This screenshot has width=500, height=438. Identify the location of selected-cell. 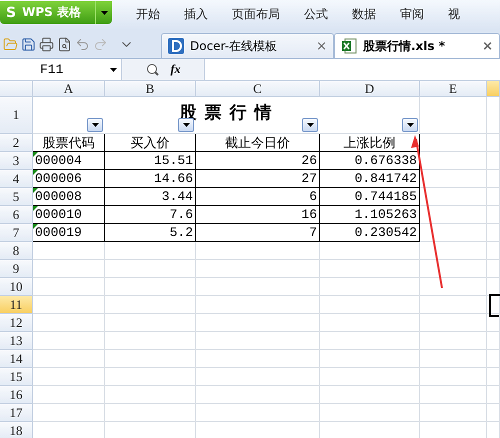
(493, 305).